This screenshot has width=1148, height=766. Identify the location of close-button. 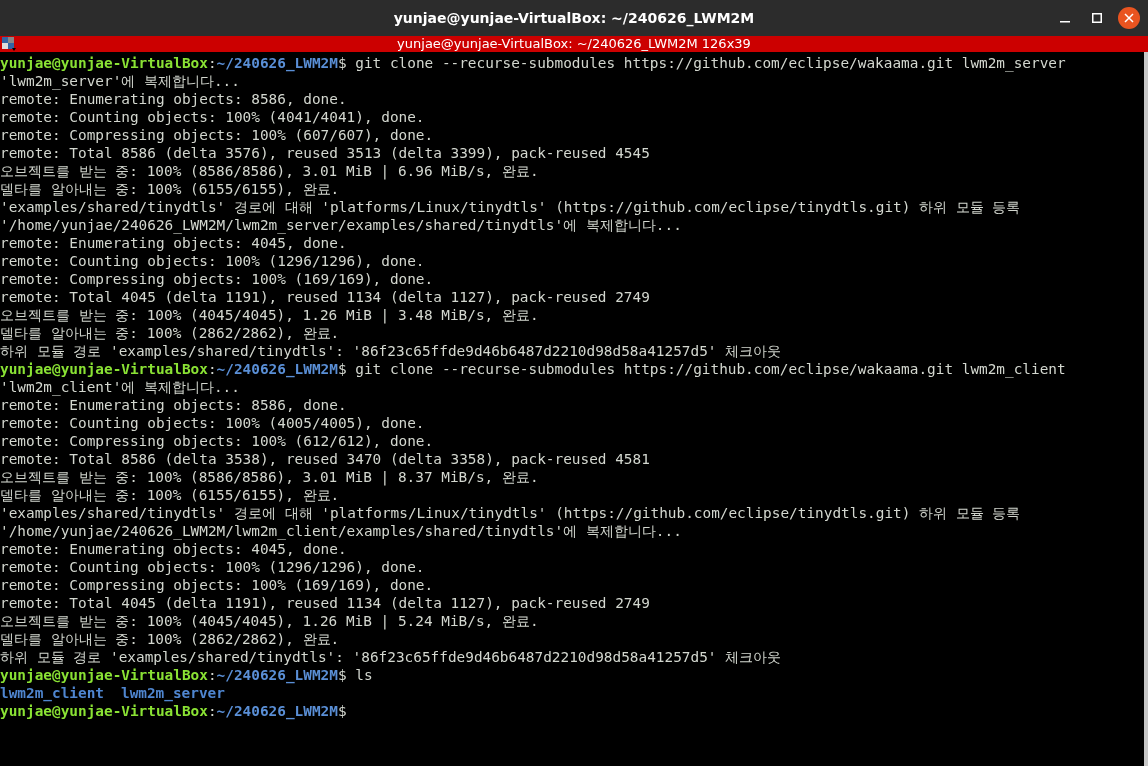
(1129, 18).